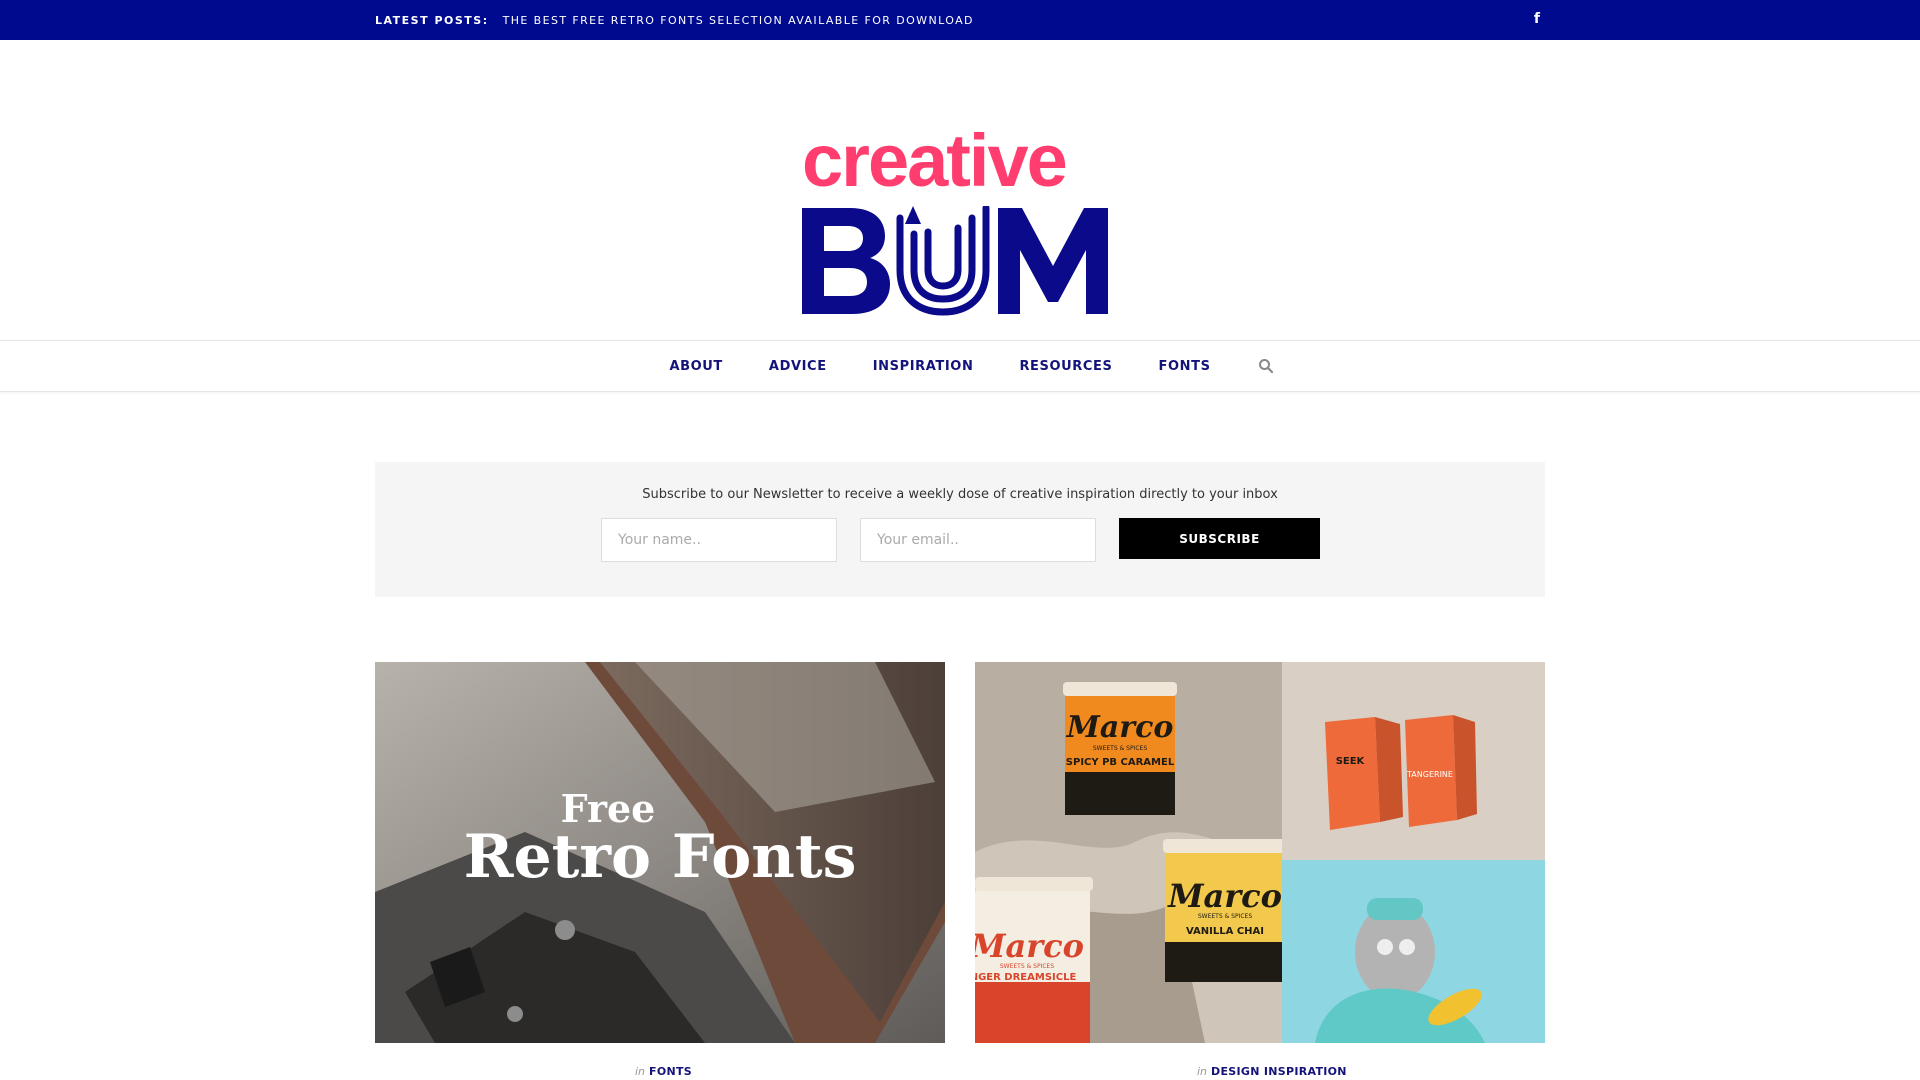 The width and height of the screenshot is (1920, 1080). Describe the element at coordinates (935, 160) in the screenshot. I see `logo-creative-text: creative` at that location.